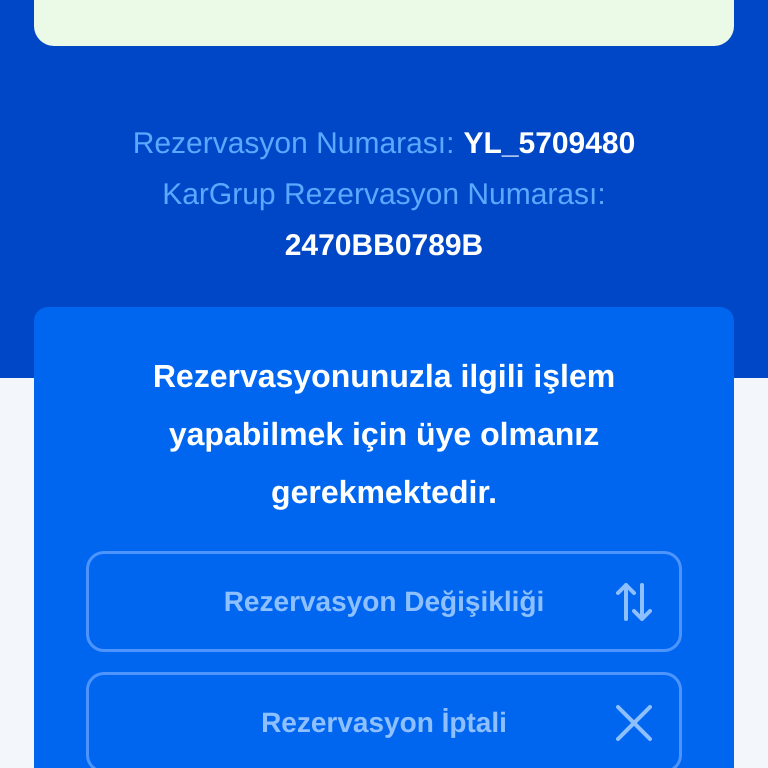 This screenshot has height=768, width=768. I want to click on reservation-number: YL_5709480, so click(549, 144).